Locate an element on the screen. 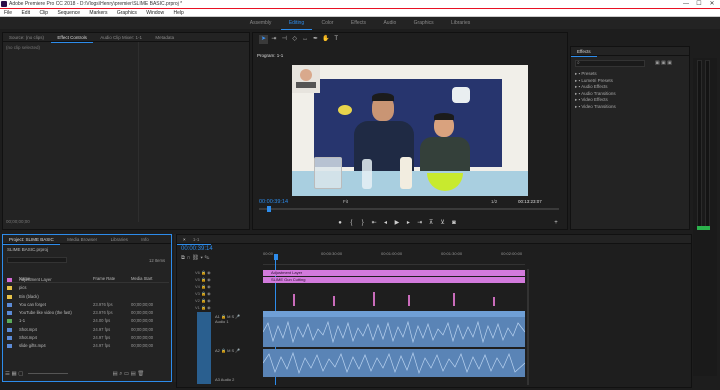  effects-folder-video-transitions: ▸ ▪ Video Transitions is located at coordinates (595, 107).